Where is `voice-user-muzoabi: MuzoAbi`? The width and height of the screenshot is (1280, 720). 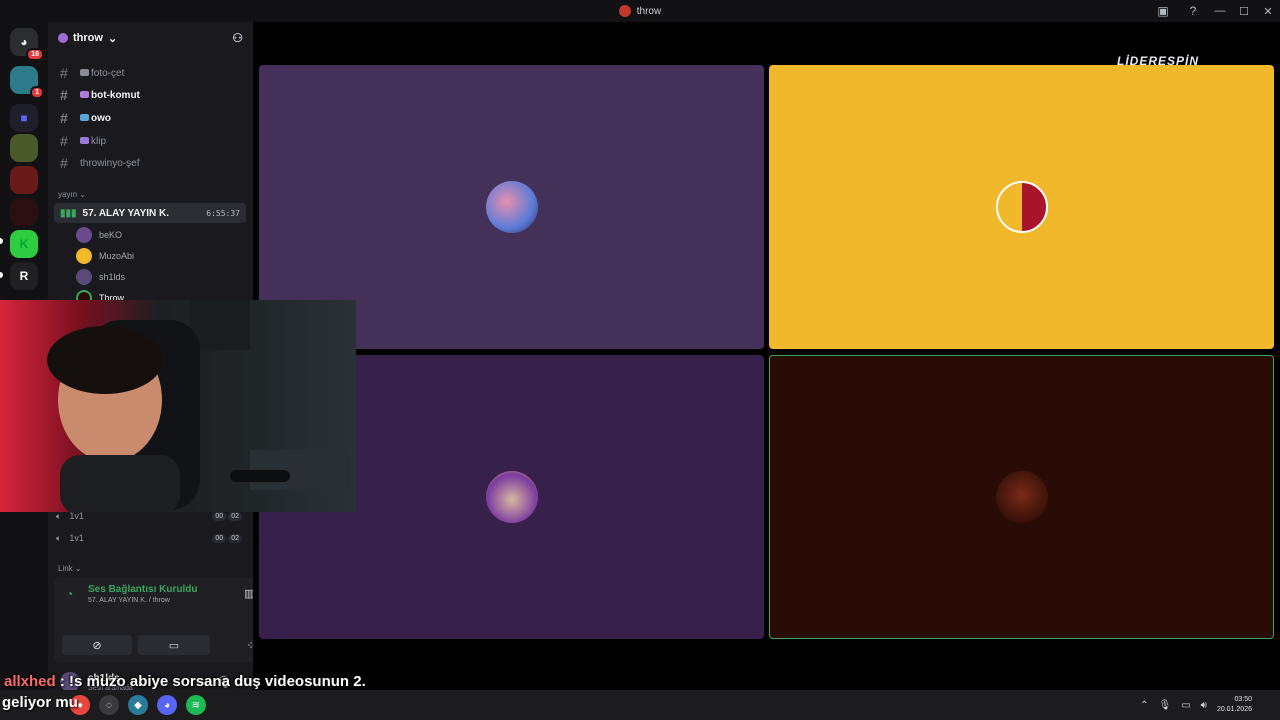
voice-user-muzoabi: MuzoAbi is located at coordinates (105, 256).